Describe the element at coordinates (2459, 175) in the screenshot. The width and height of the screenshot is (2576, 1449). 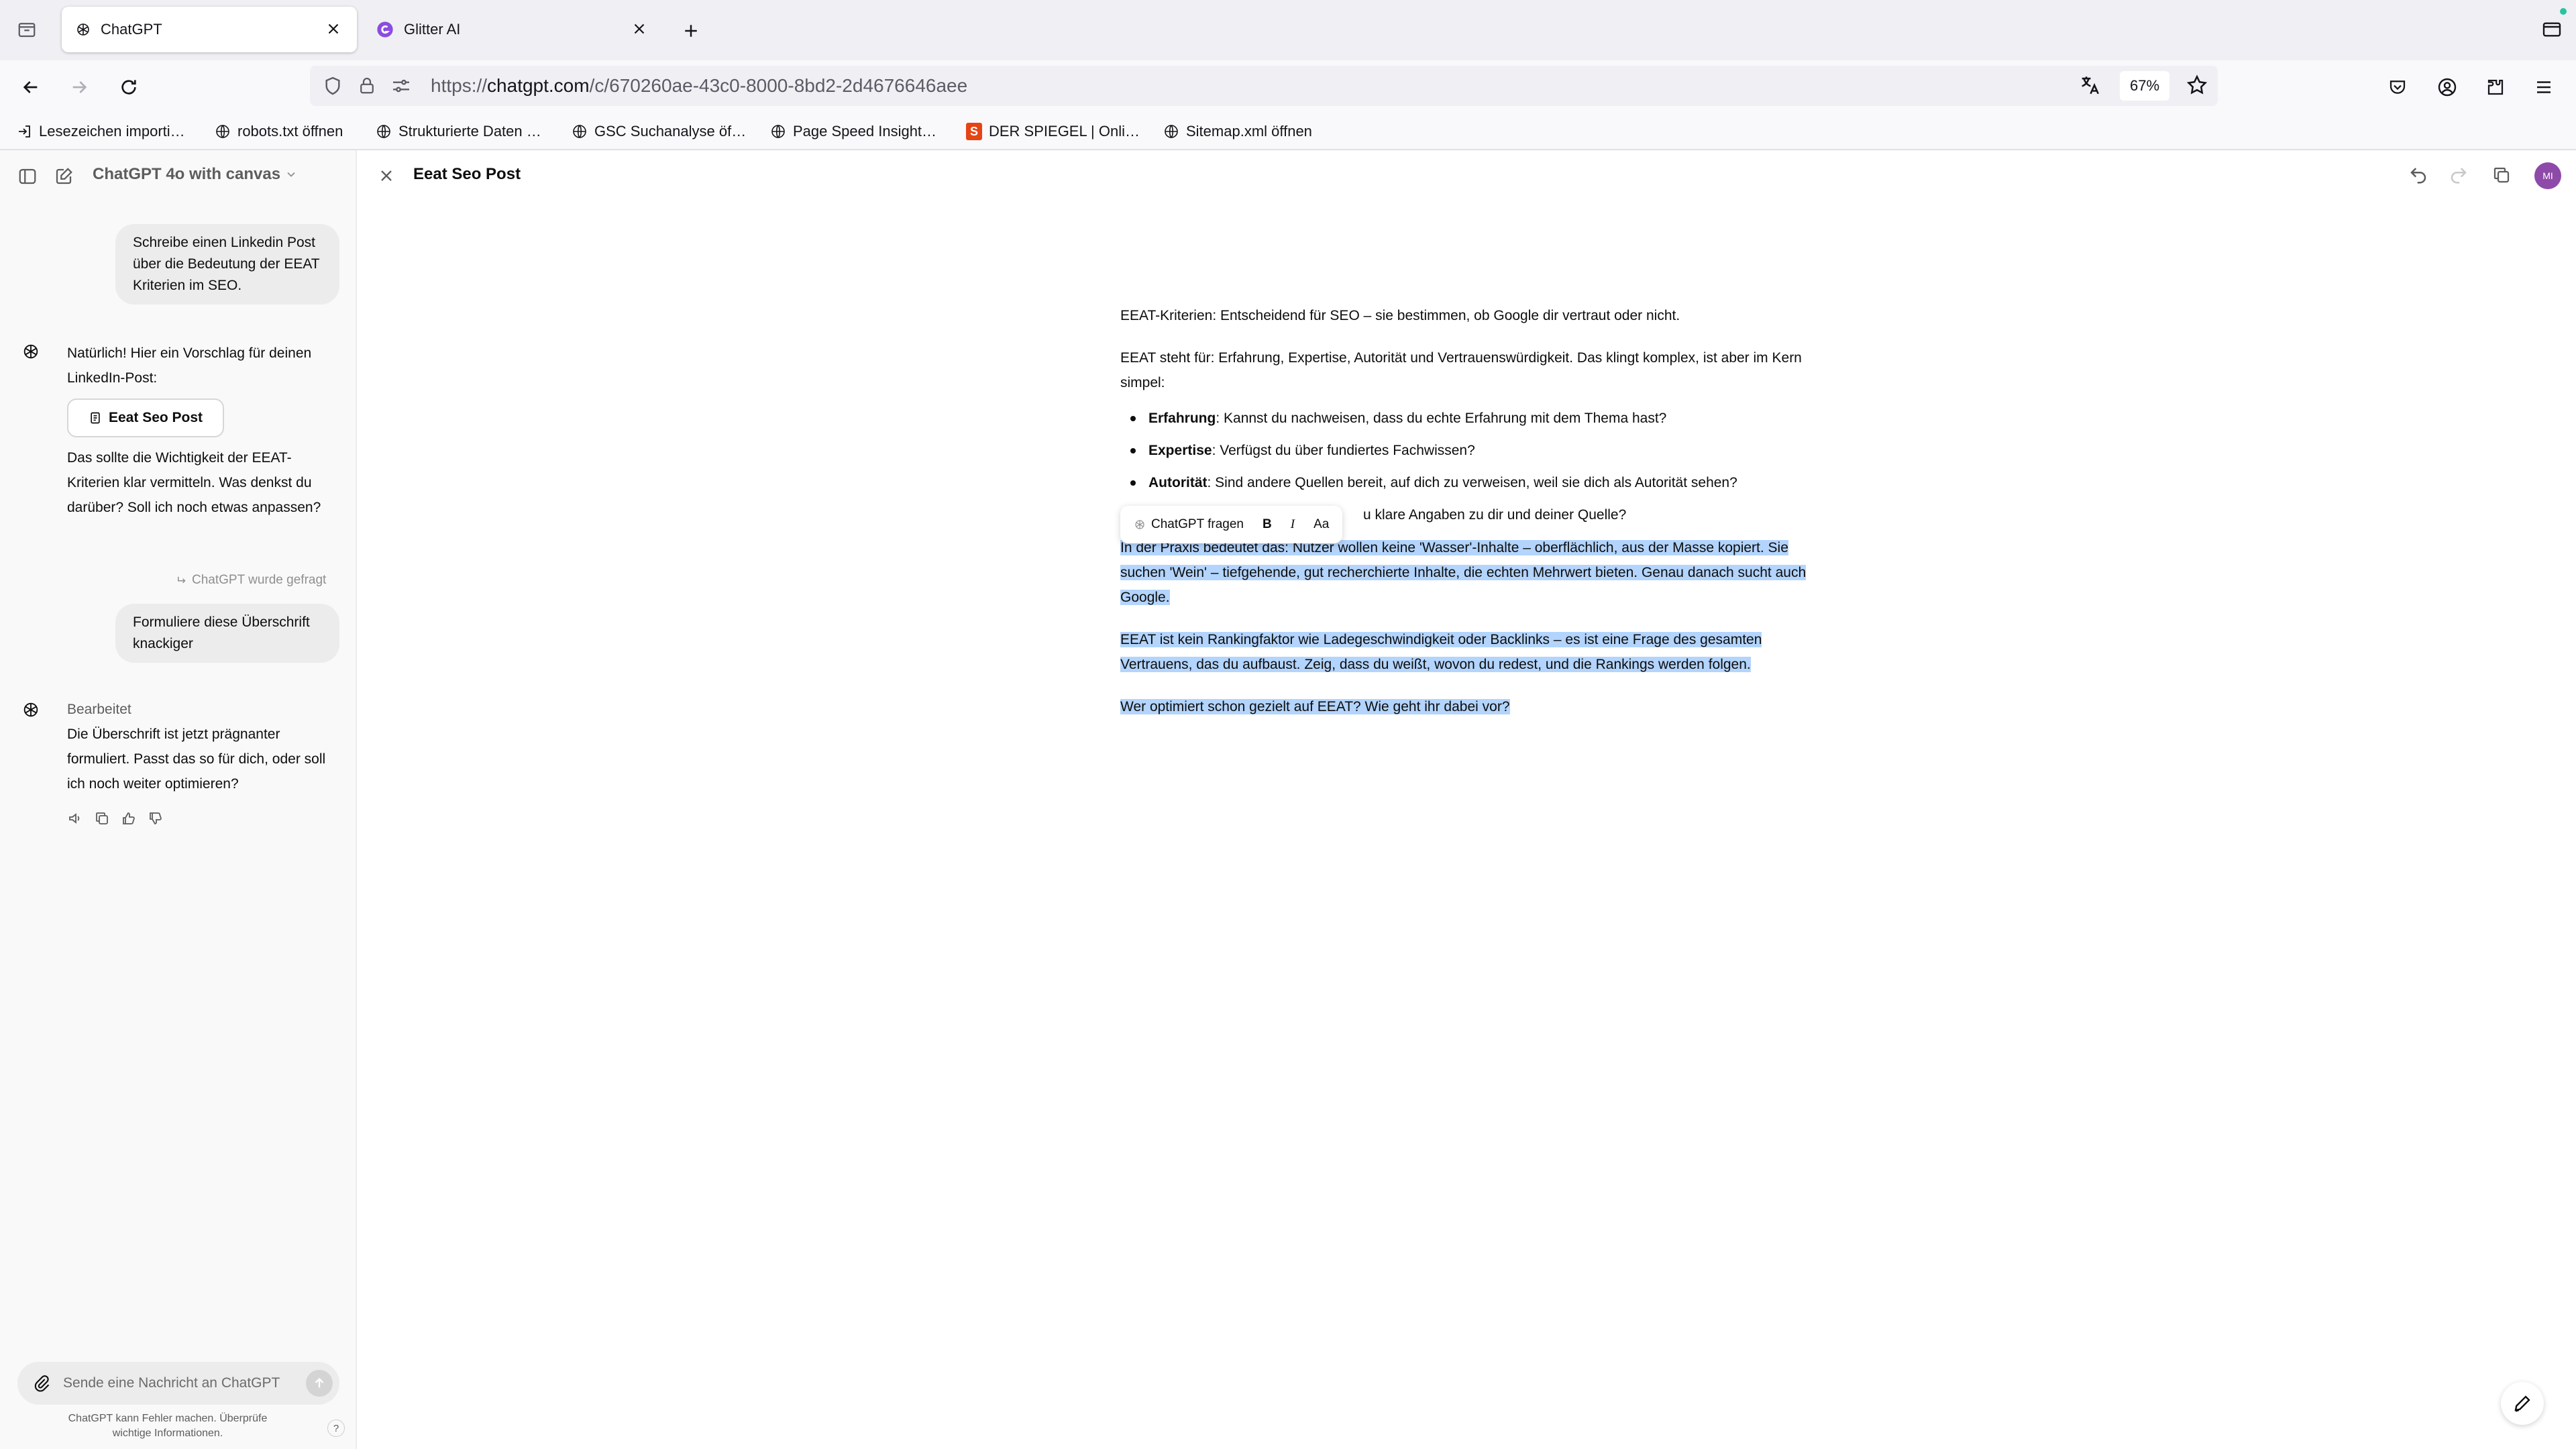
I see `redo-icon` at that location.